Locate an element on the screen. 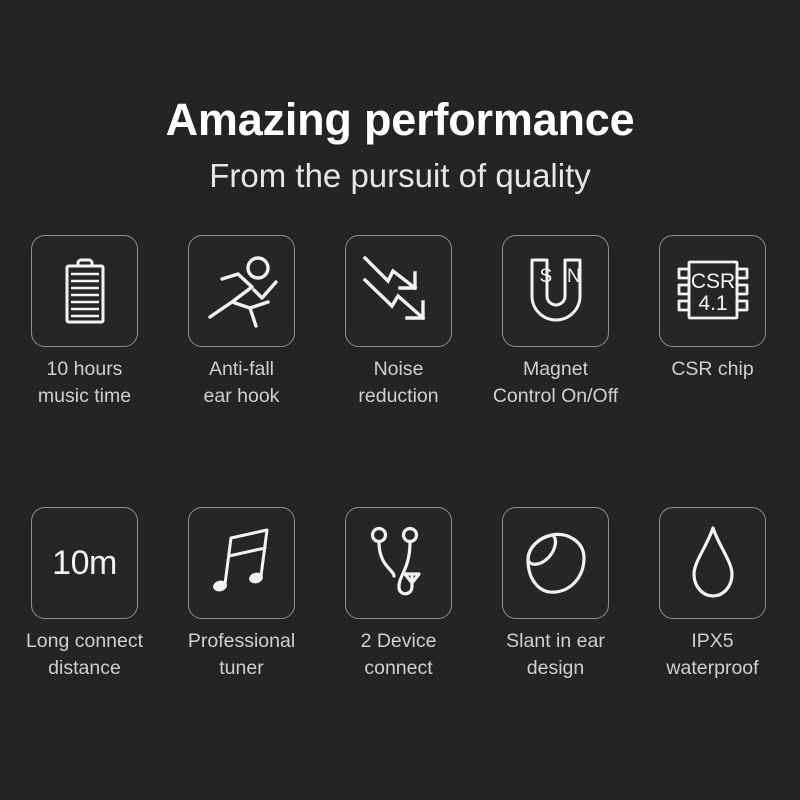 This screenshot has width=800, height=800. feature-item-magnet: S N Magnet Control On/Off is located at coordinates (555, 322).